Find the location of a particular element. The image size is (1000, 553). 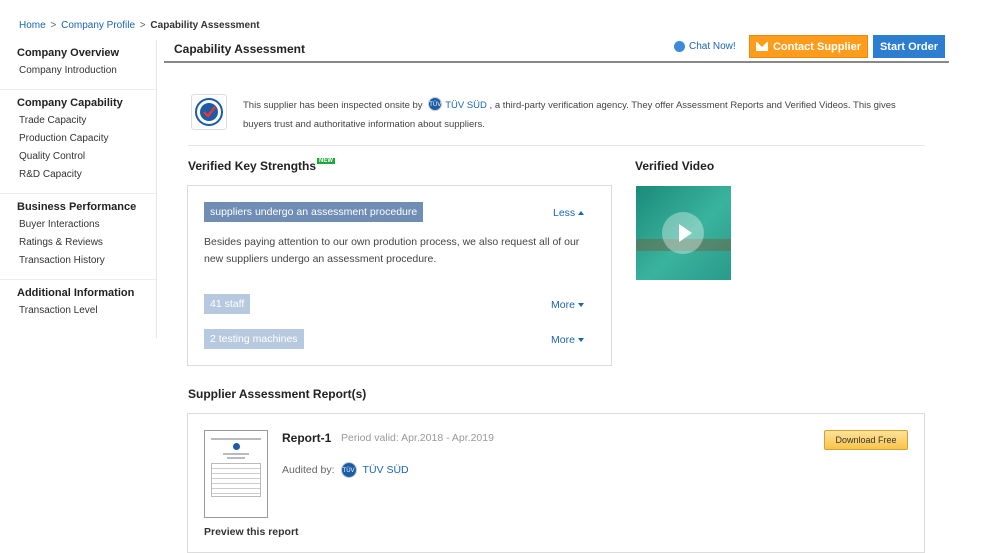

sidebar-item-ratings-reviews: Ratings & Reviews is located at coordinates (87, 242).